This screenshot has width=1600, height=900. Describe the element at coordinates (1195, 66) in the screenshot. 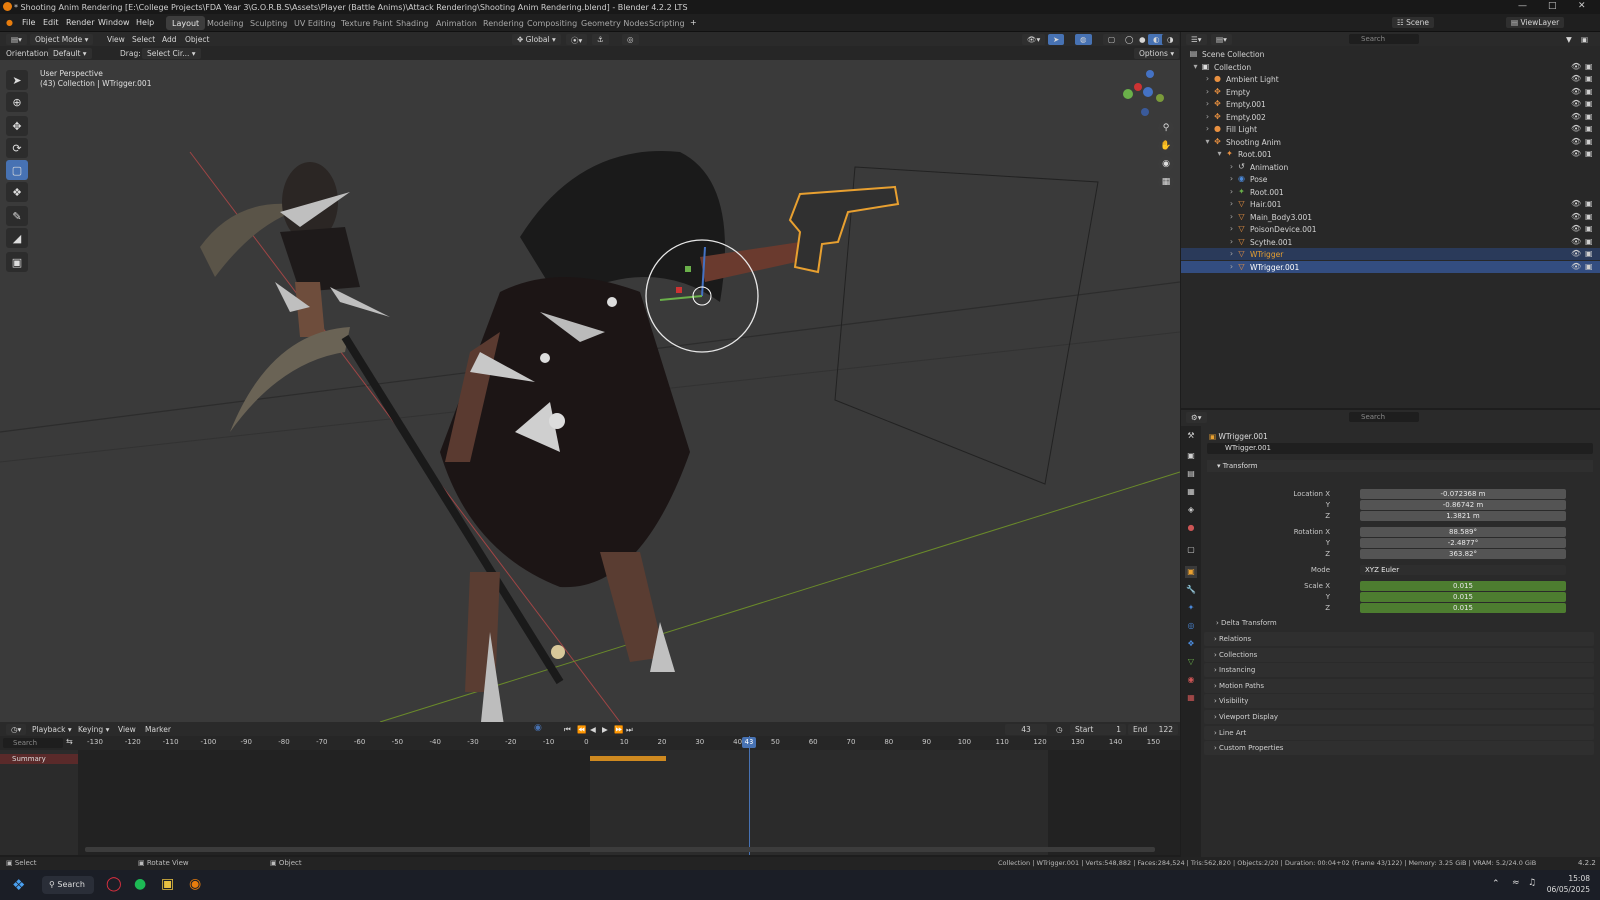

I see `expand-toggle-icon: ▾` at that location.